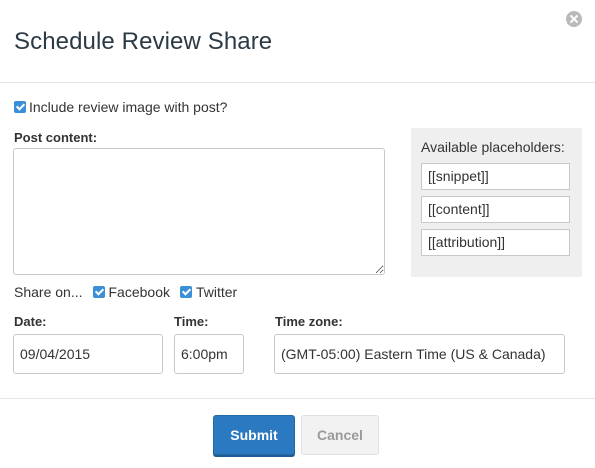 This screenshot has width=595, height=468. What do you see at coordinates (495, 209) in the screenshot?
I see `placeholder-content: [[content]]` at bounding box center [495, 209].